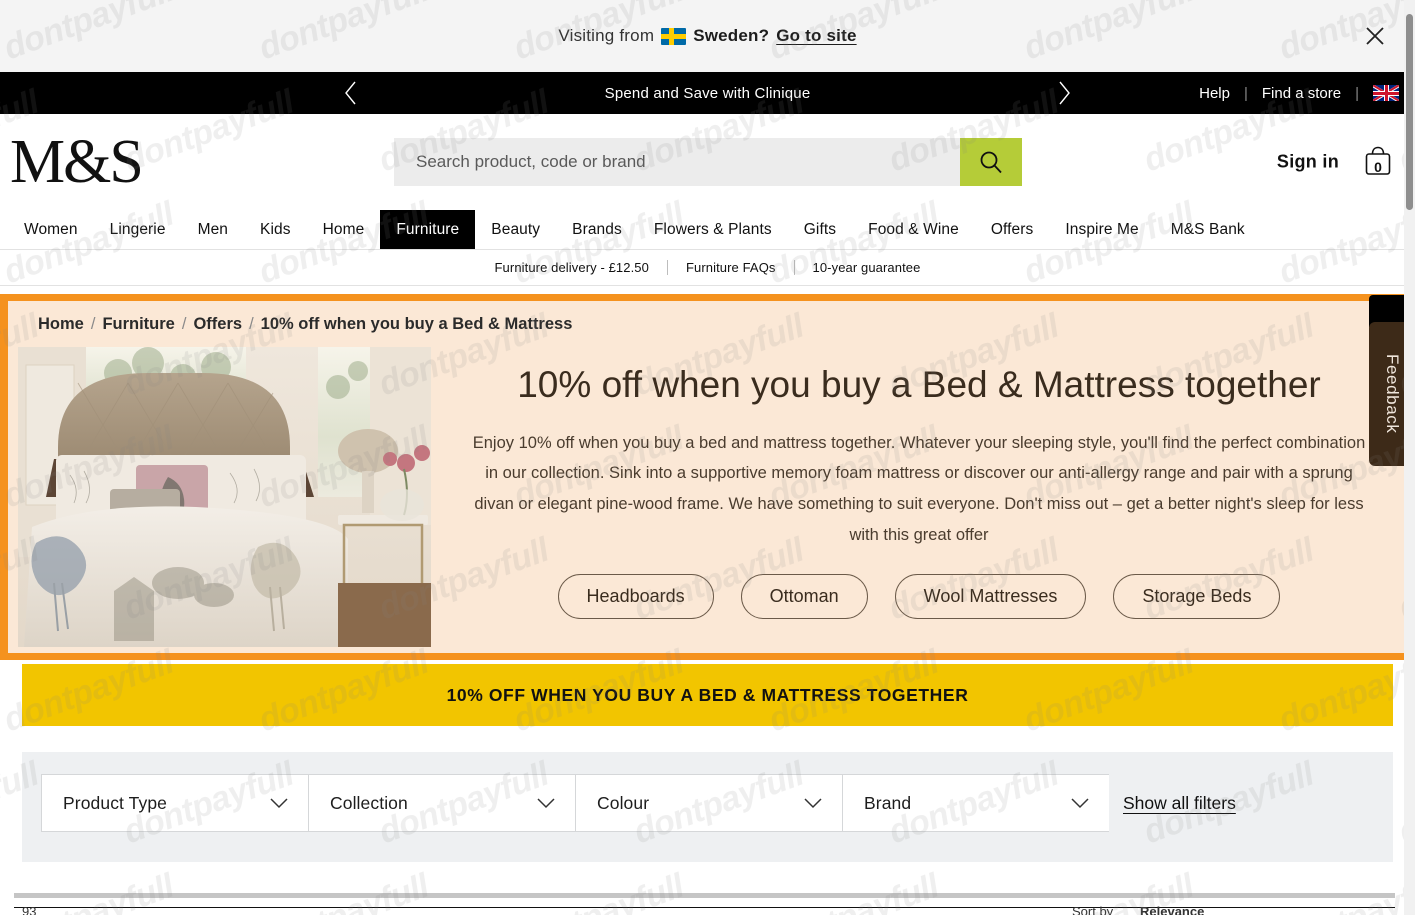  What do you see at coordinates (888, 802) in the screenshot?
I see `filter-brand-label: Brand` at bounding box center [888, 802].